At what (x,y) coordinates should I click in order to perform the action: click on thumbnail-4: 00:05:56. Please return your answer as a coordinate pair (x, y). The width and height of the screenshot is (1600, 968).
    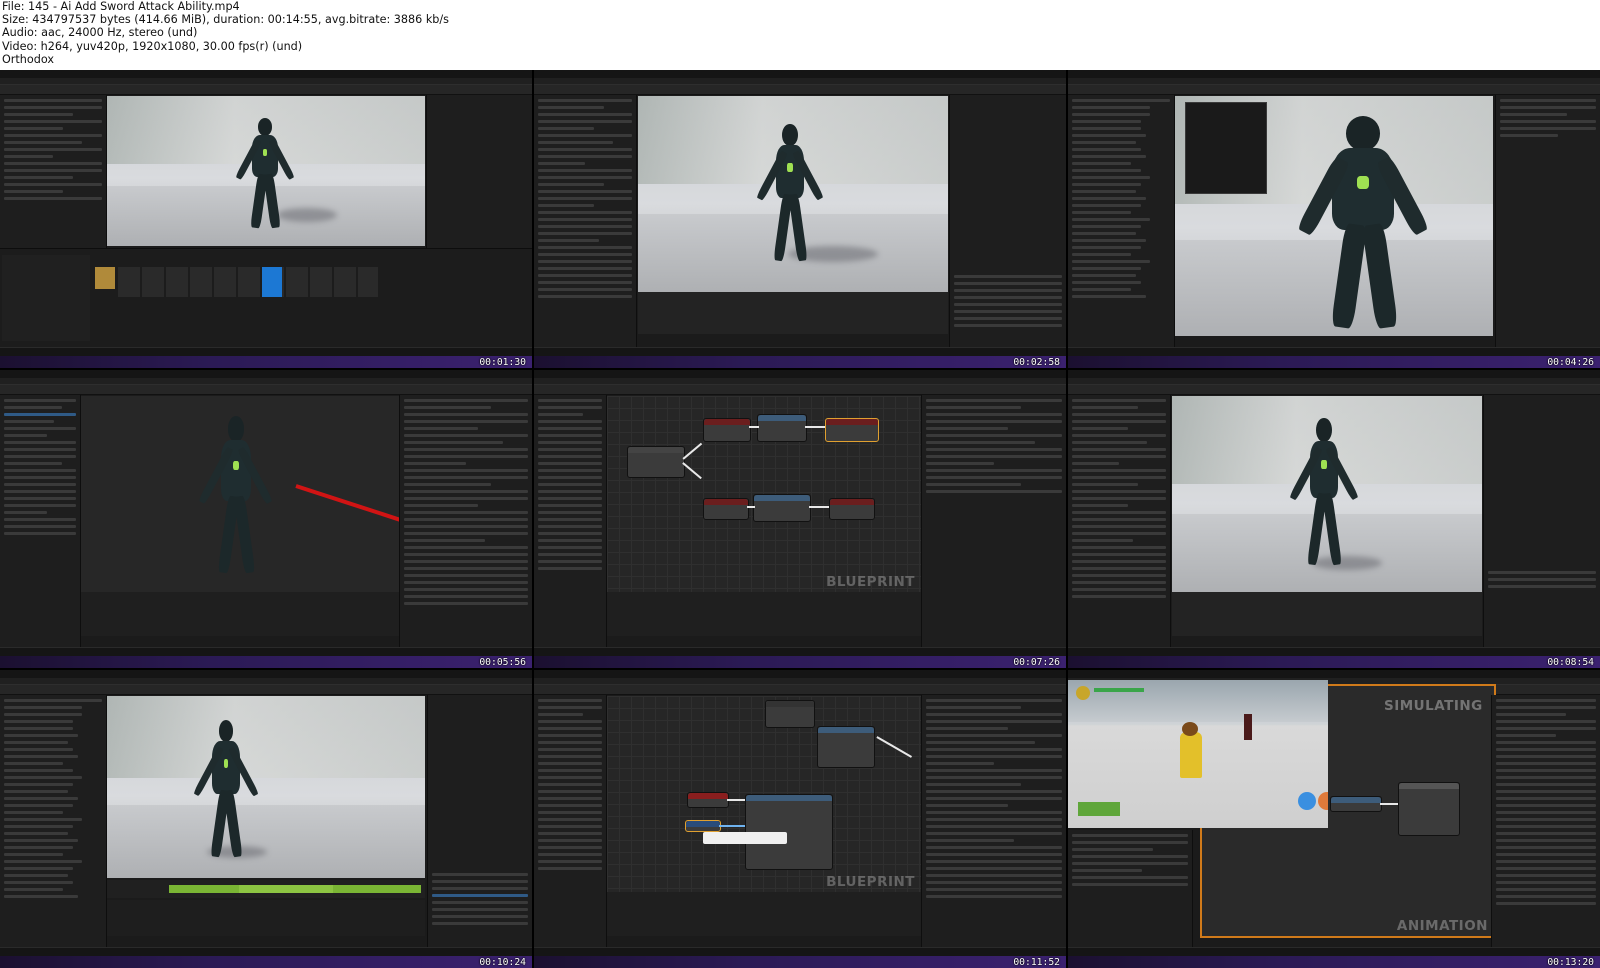
    Looking at the image, I should click on (266, 519).